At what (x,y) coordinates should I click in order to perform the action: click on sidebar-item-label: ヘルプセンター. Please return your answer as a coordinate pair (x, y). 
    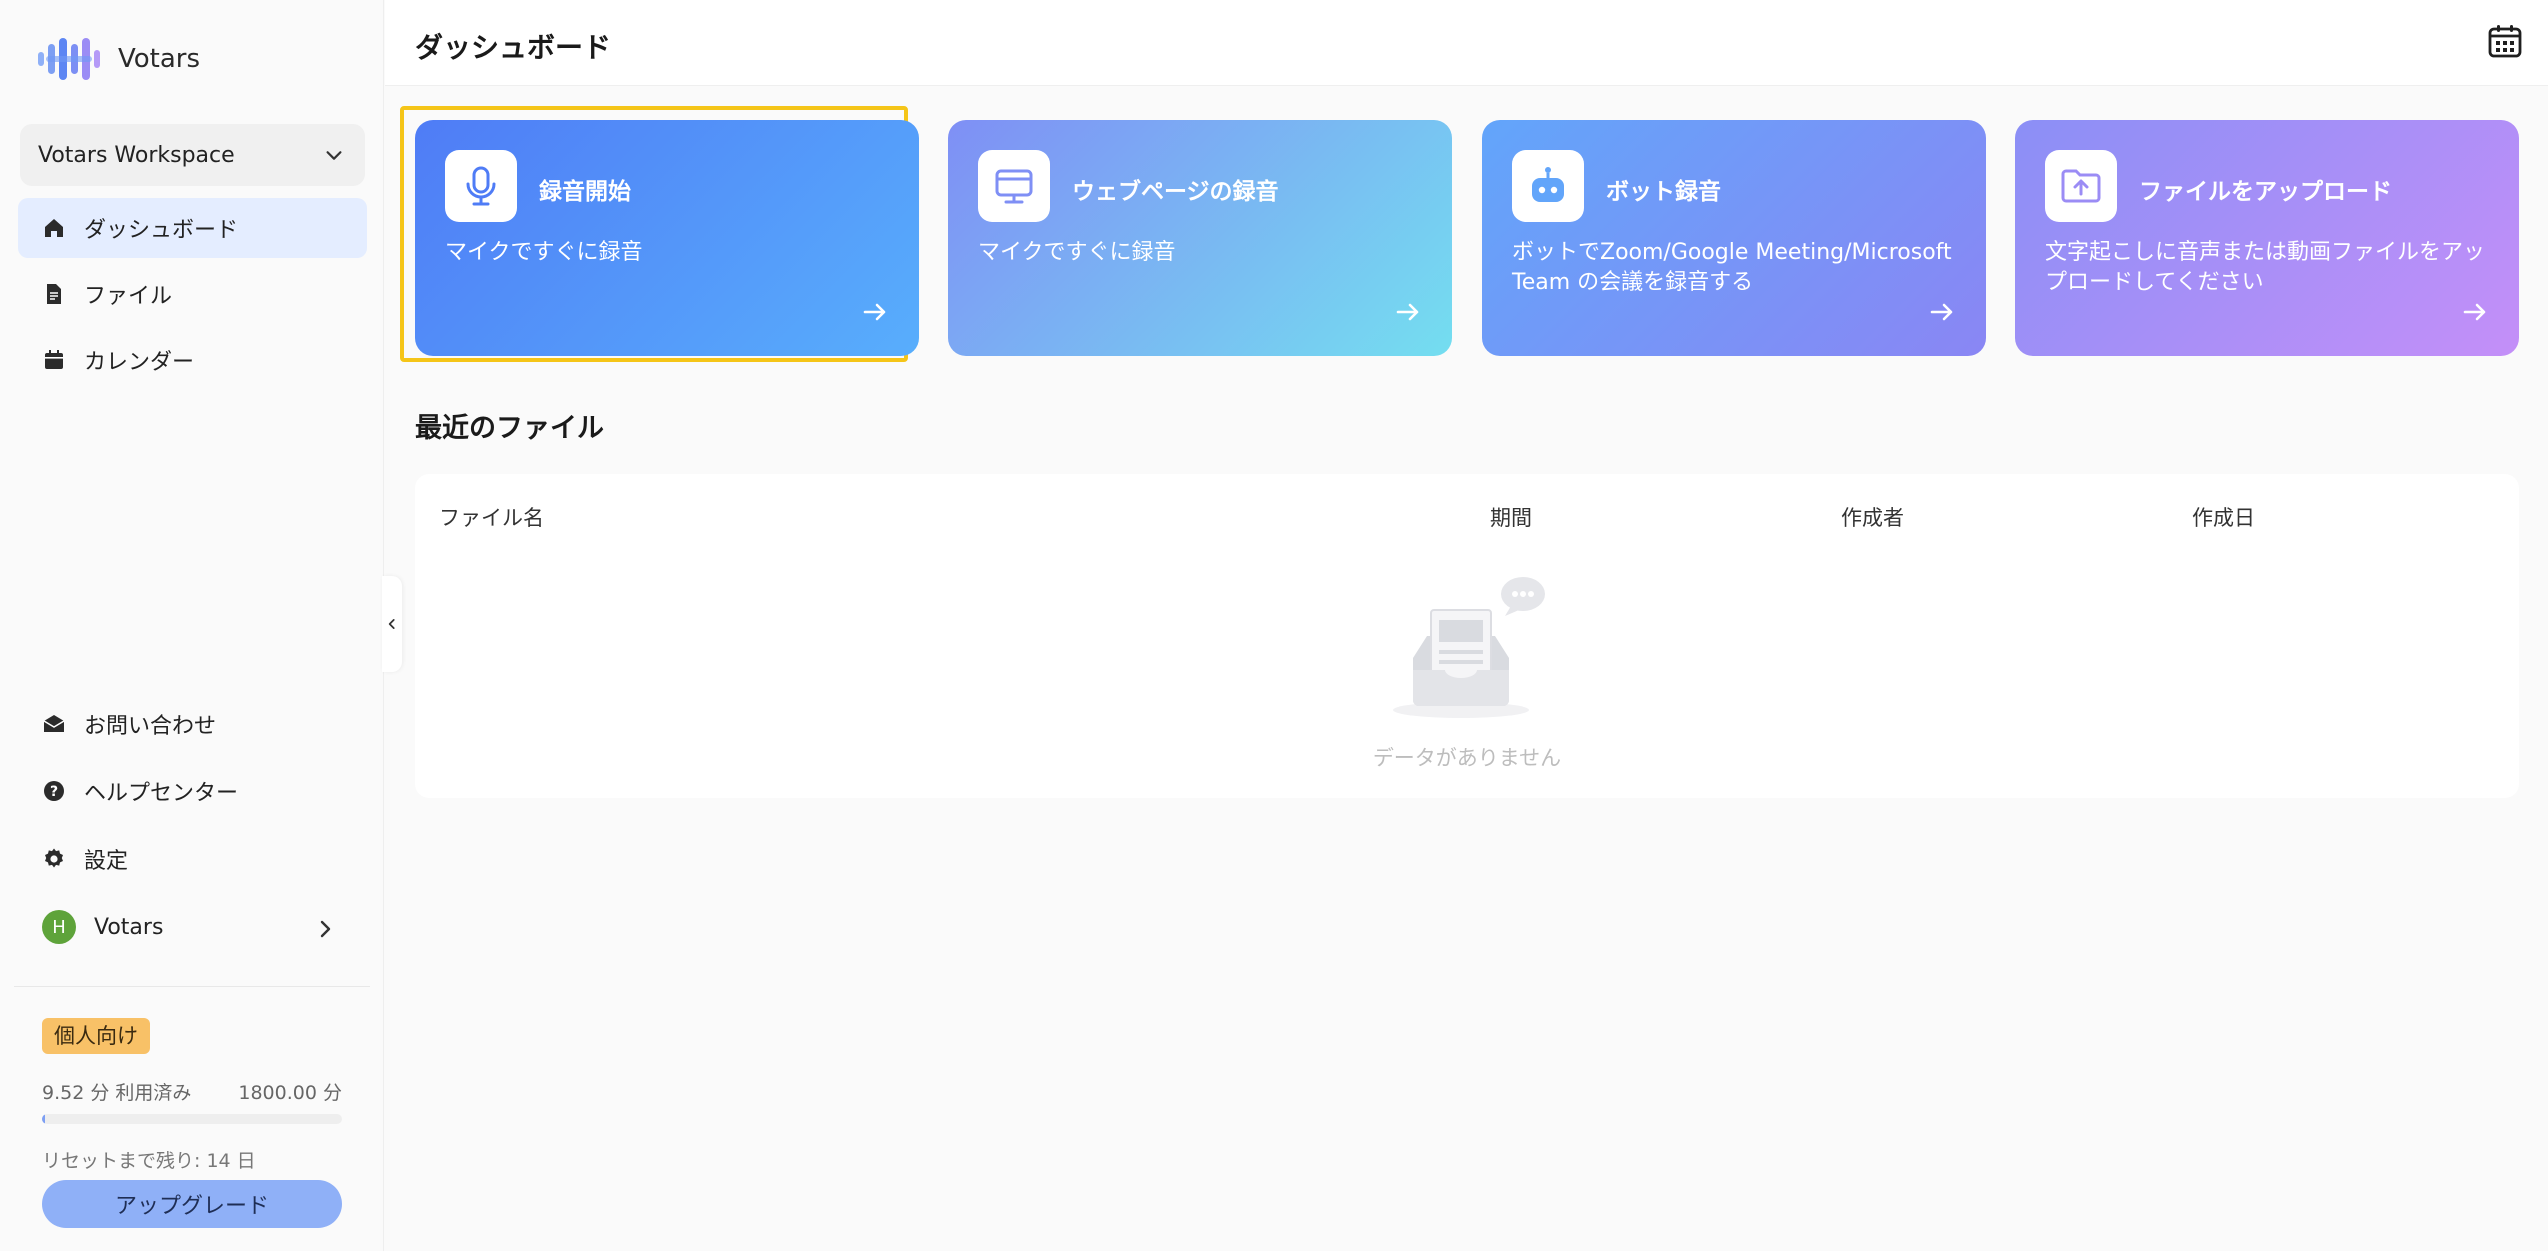
    Looking at the image, I should click on (161, 793).